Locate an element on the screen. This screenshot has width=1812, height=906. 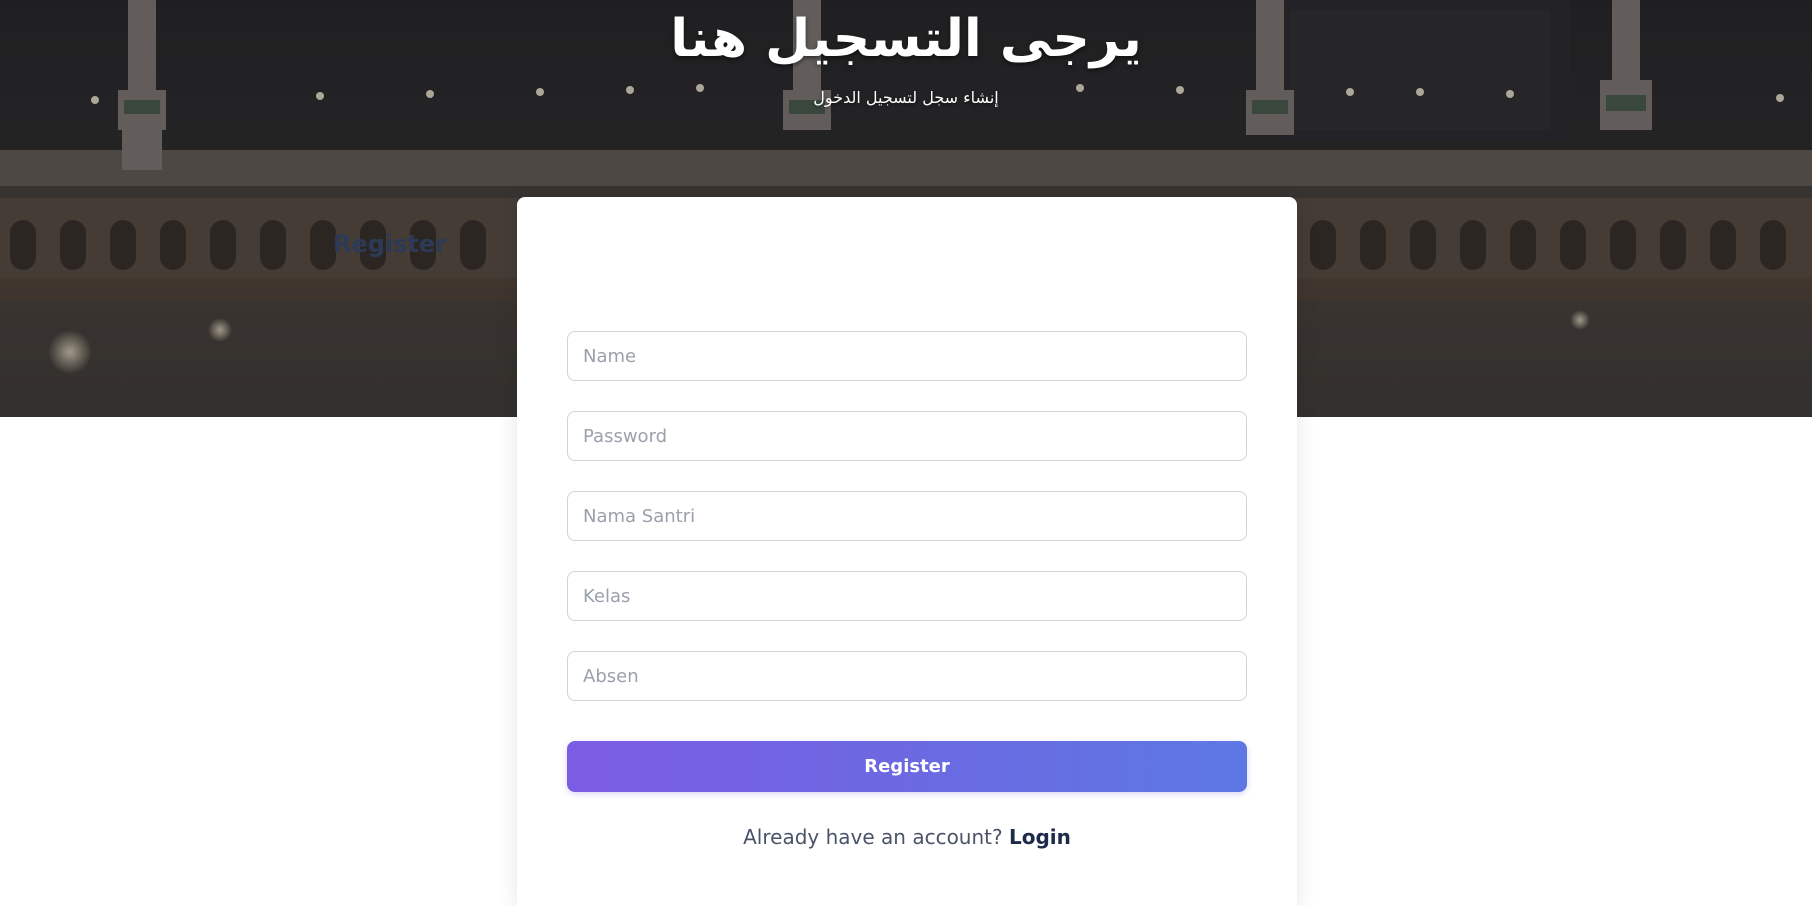
name-input is located at coordinates (907, 356).